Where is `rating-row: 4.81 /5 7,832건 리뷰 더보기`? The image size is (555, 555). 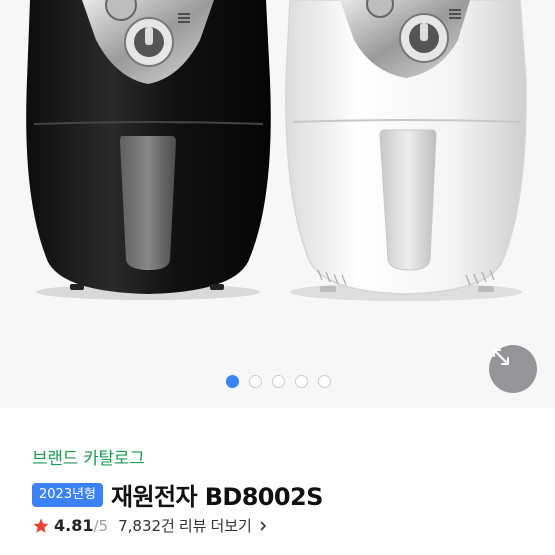
rating-row: 4.81 /5 7,832건 리뷰 더보기 is located at coordinates (149, 525).